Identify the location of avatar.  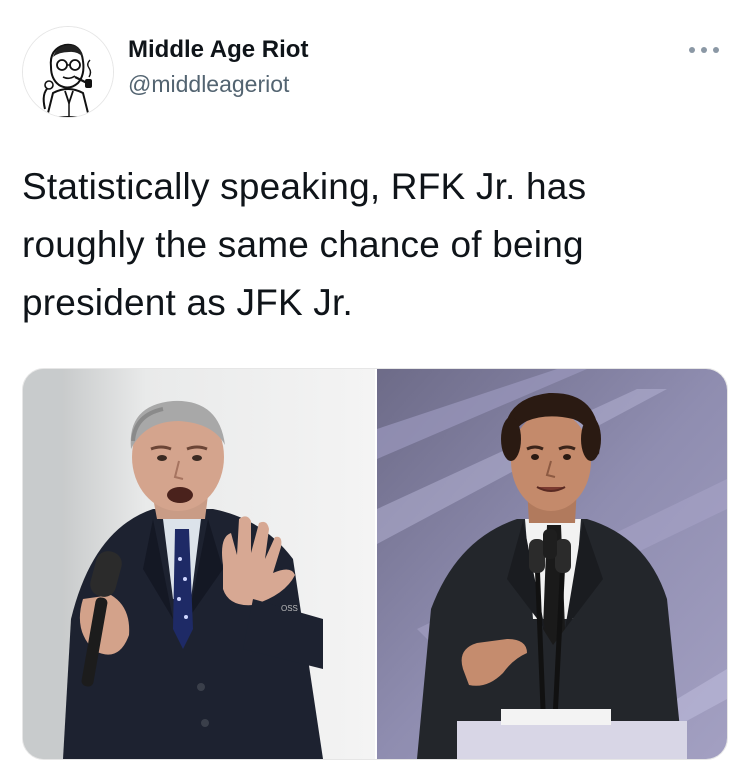
(68, 72).